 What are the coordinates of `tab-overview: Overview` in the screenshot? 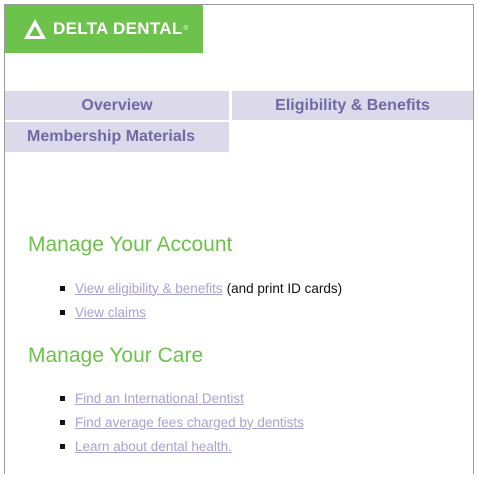 It's located at (117, 105).